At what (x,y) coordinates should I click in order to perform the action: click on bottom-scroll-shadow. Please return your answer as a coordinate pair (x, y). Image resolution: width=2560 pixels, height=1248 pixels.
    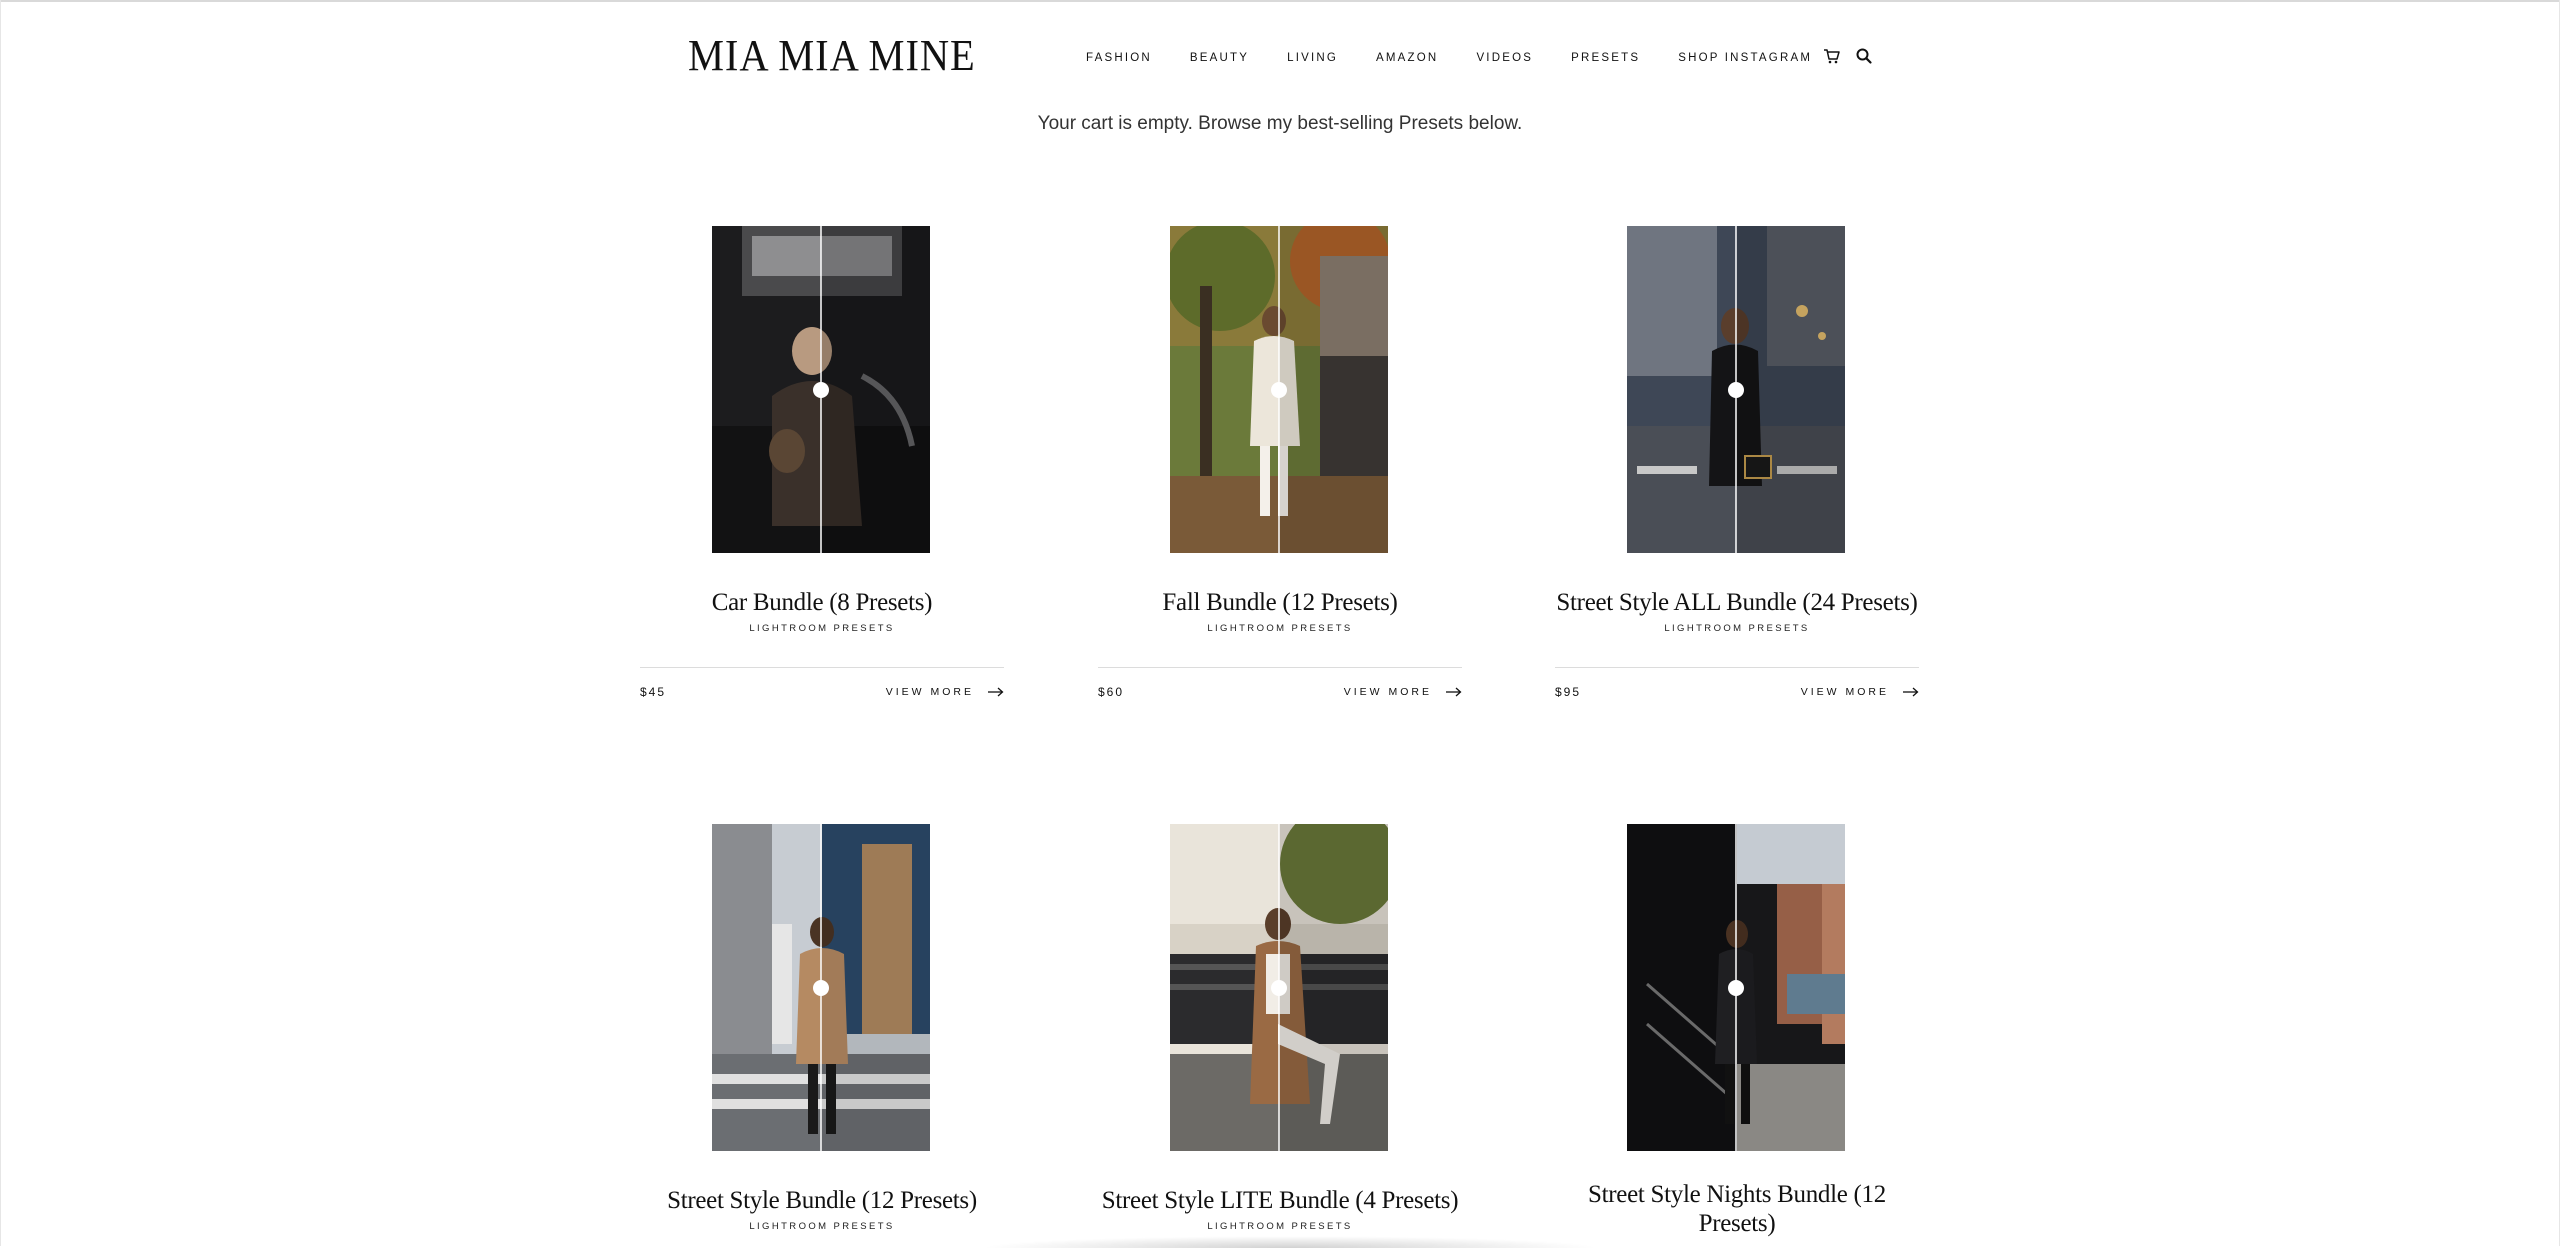
    Looking at the image, I should click on (1290, 1242).